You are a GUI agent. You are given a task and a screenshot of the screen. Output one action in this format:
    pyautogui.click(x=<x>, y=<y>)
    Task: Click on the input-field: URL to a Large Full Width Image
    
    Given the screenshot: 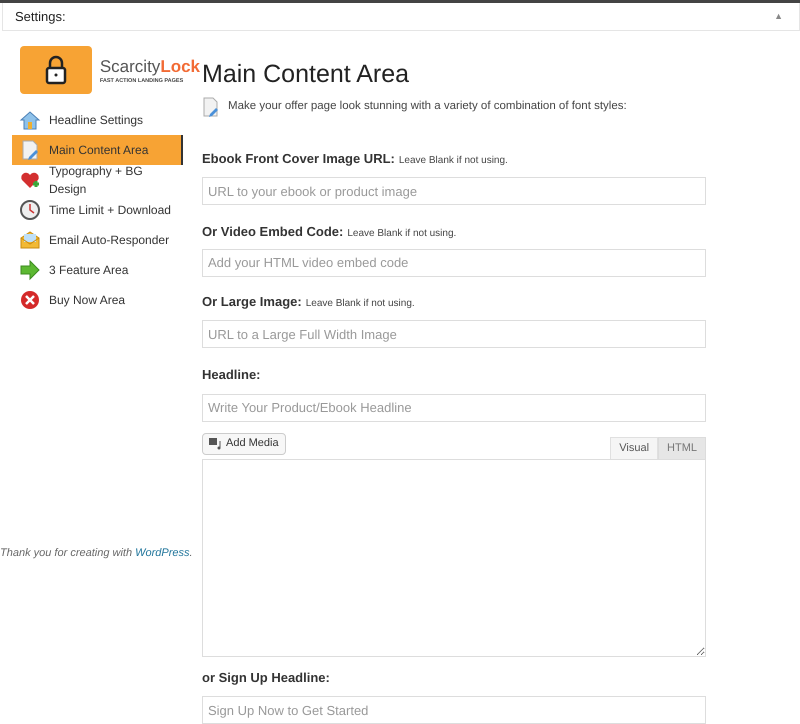 What is the action you would take?
    pyautogui.click(x=454, y=334)
    